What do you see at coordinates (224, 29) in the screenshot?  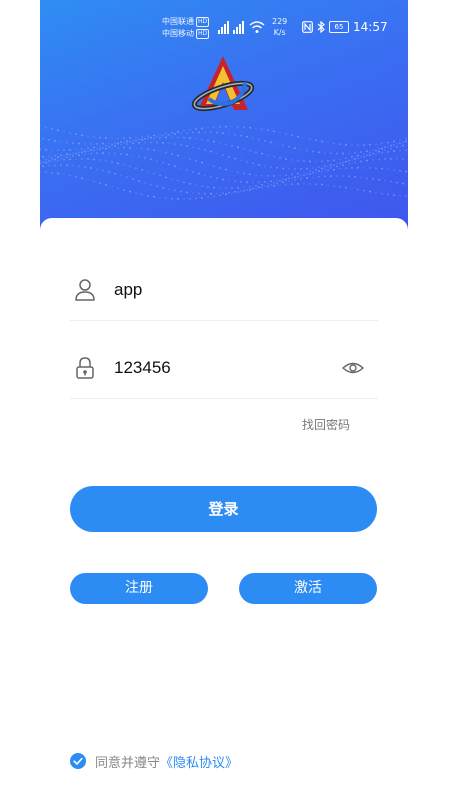 I see `status-bar: 中国联通 HD 中国移动 HD 229 K/s 65 14:57` at bounding box center [224, 29].